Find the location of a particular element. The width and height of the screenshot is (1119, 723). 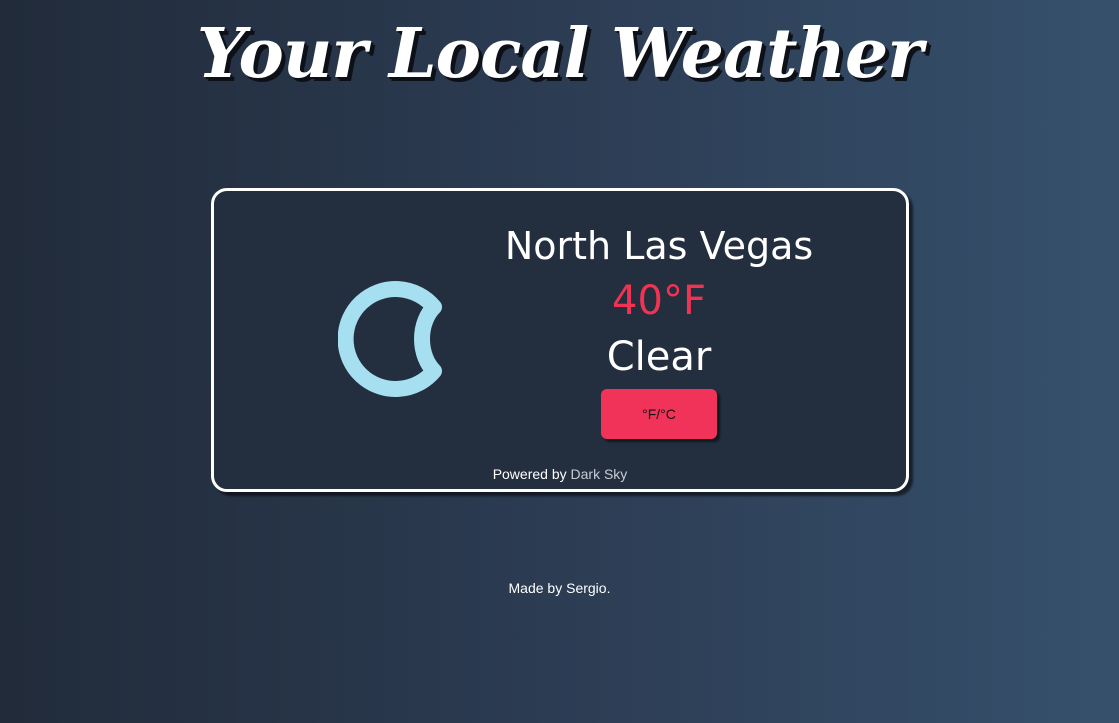

temperature-value: 40°F is located at coordinates (659, 301).